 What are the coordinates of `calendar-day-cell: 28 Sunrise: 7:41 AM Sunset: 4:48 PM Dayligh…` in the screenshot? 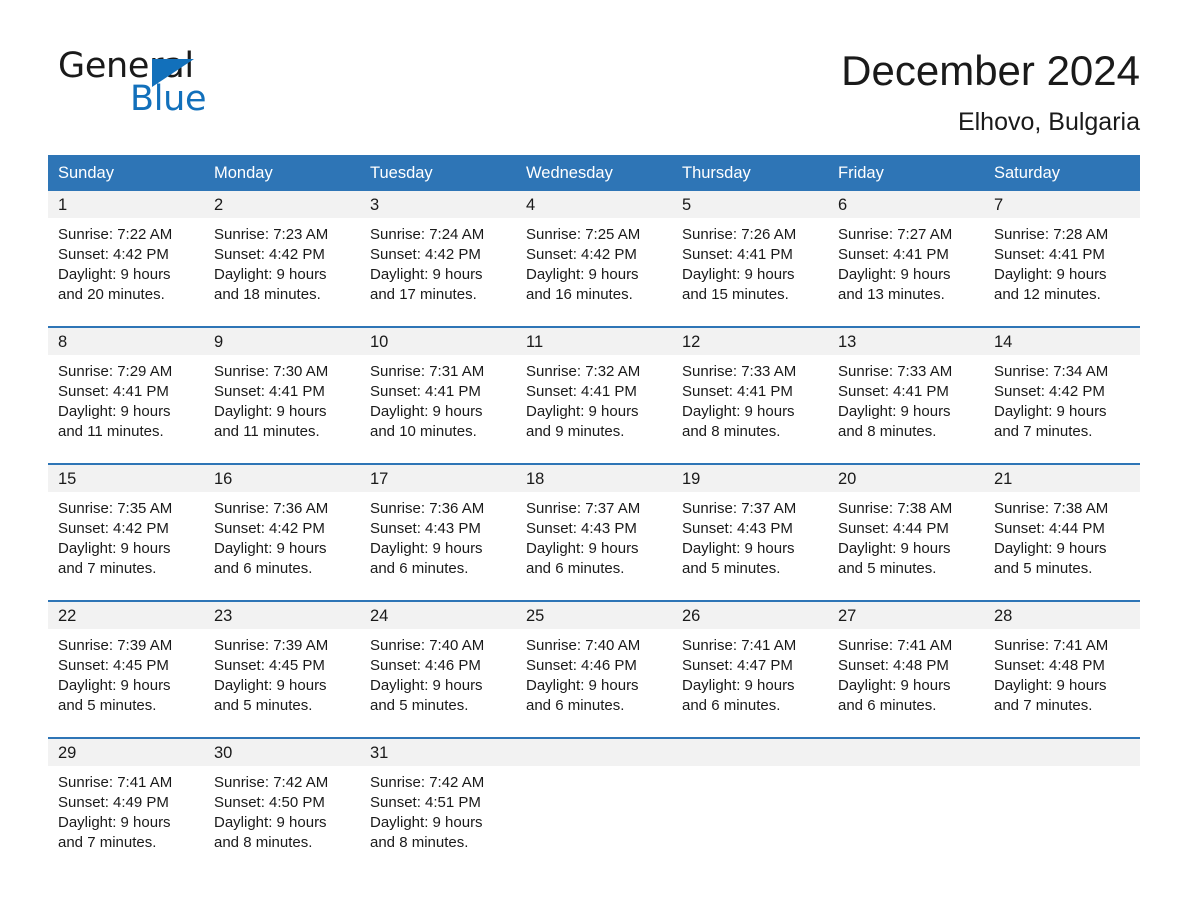 It's located at (1062, 669).